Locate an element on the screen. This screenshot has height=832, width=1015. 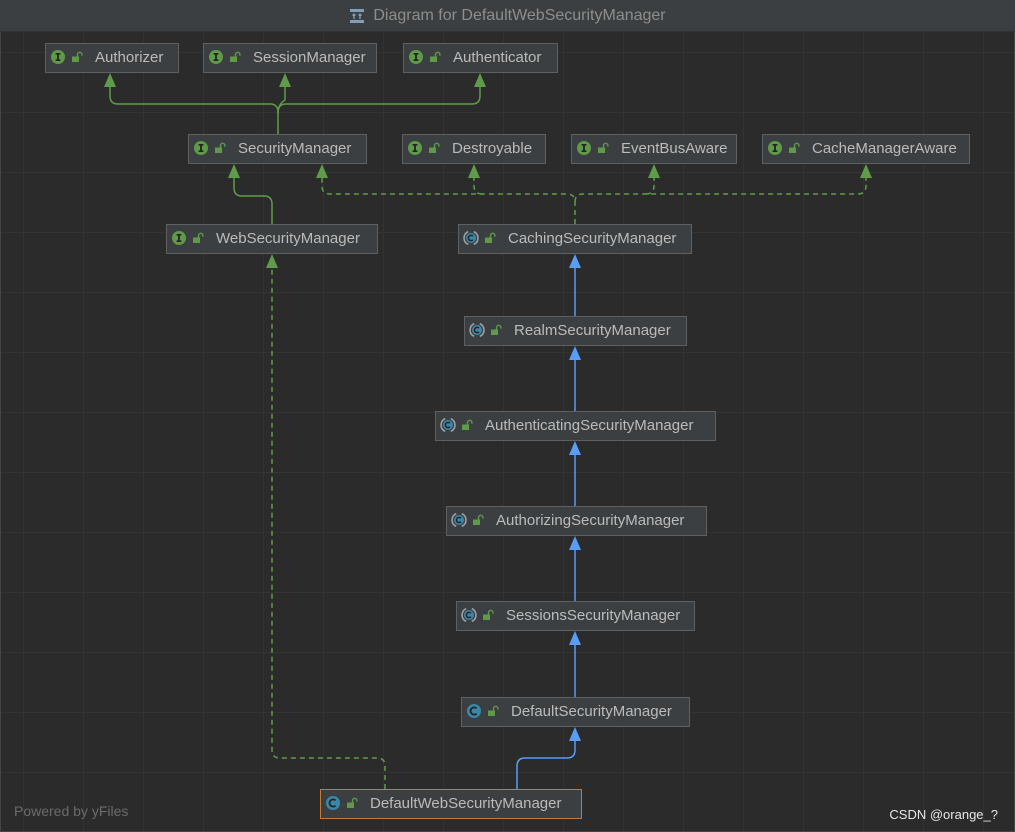
node-securitymanager: SecurityManager is located at coordinates (277, 149).